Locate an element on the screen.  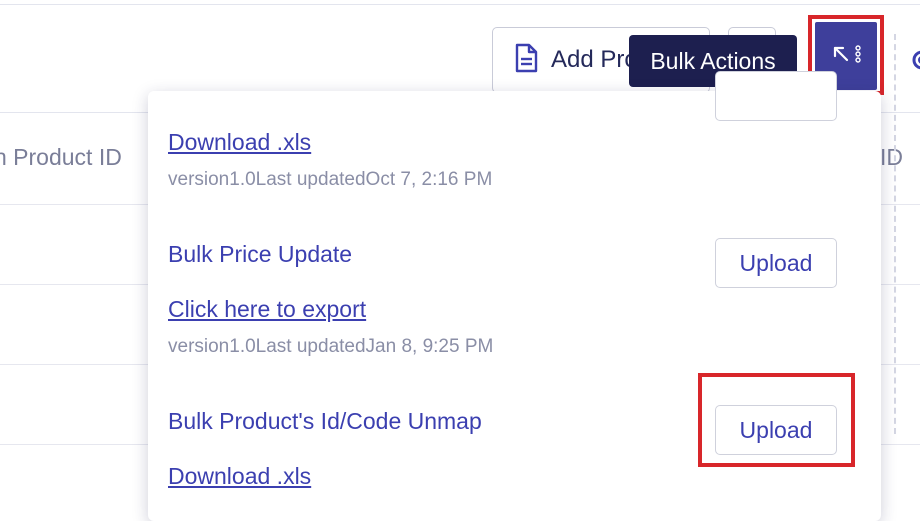
bulk-unmap-title: Bulk Product's Id/Code Unmap is located at coordinates (325, 421).